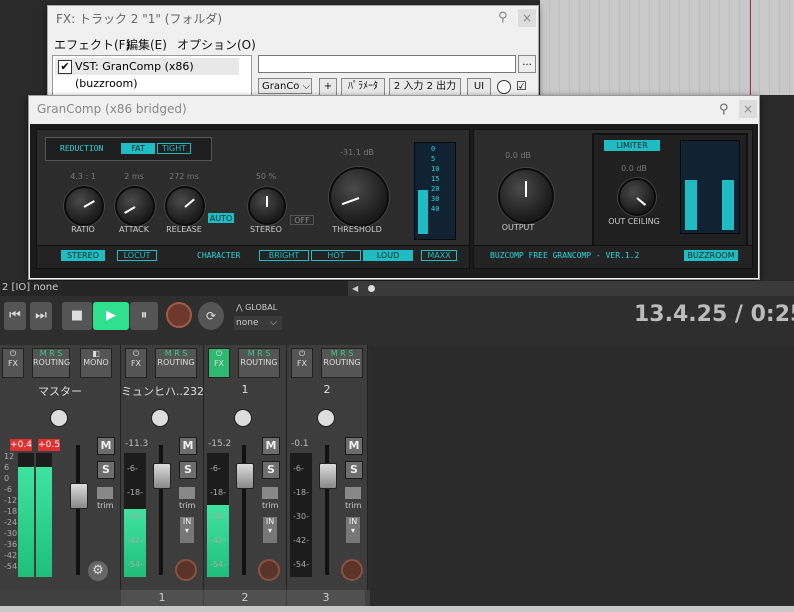 The height and width of the screenshot is (612, 794). What do you see at coordinates (49, 445) in the screenshot?
I see `master-peak-r: +0.5` at bounding box center [49, 445].